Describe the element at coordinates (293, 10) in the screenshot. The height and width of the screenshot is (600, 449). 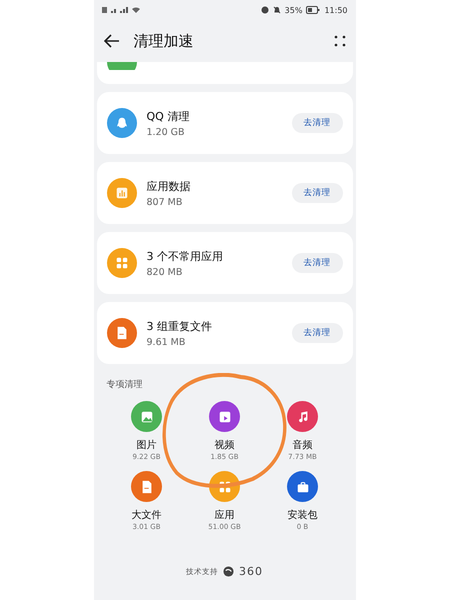
I see `battery-percent: 35%` at that location.